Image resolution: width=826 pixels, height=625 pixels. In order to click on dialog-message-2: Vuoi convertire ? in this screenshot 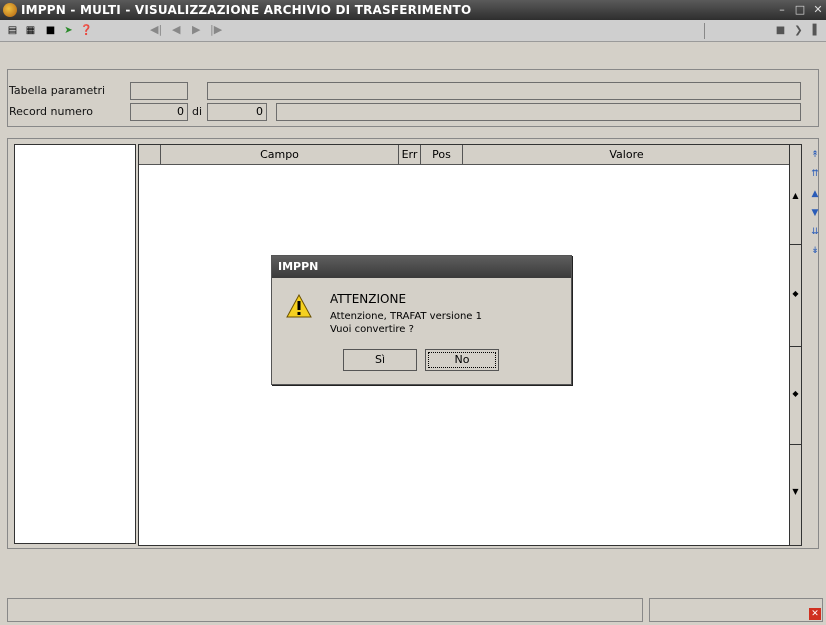, I will do `click(372, 329)`.